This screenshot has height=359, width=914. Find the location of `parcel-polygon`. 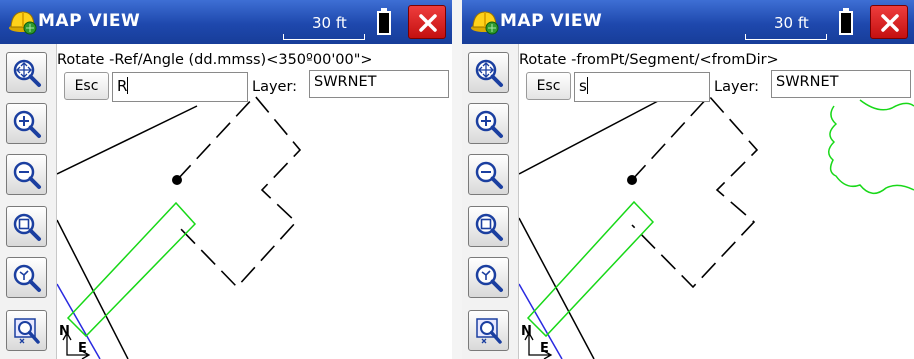

parcel-polygon is located at coordinates (131, 269).